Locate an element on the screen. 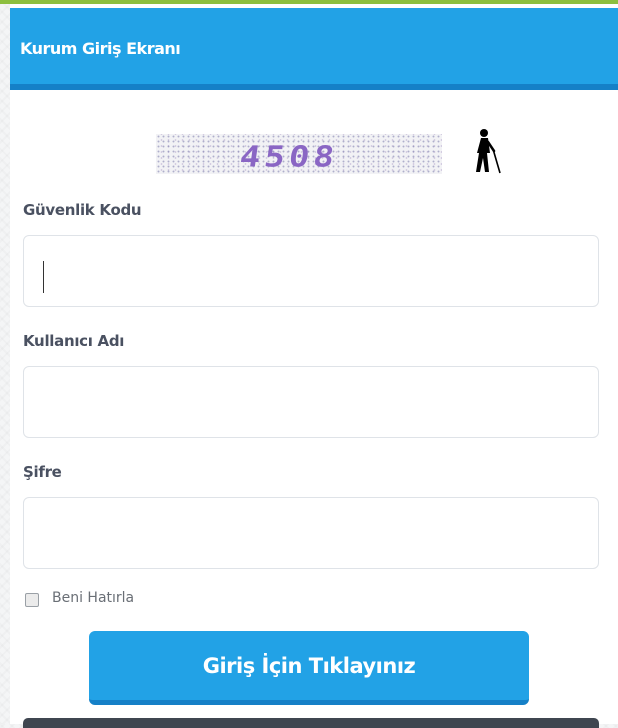 The image size is (618, 728). username-input is located at coordinates (311, 402).